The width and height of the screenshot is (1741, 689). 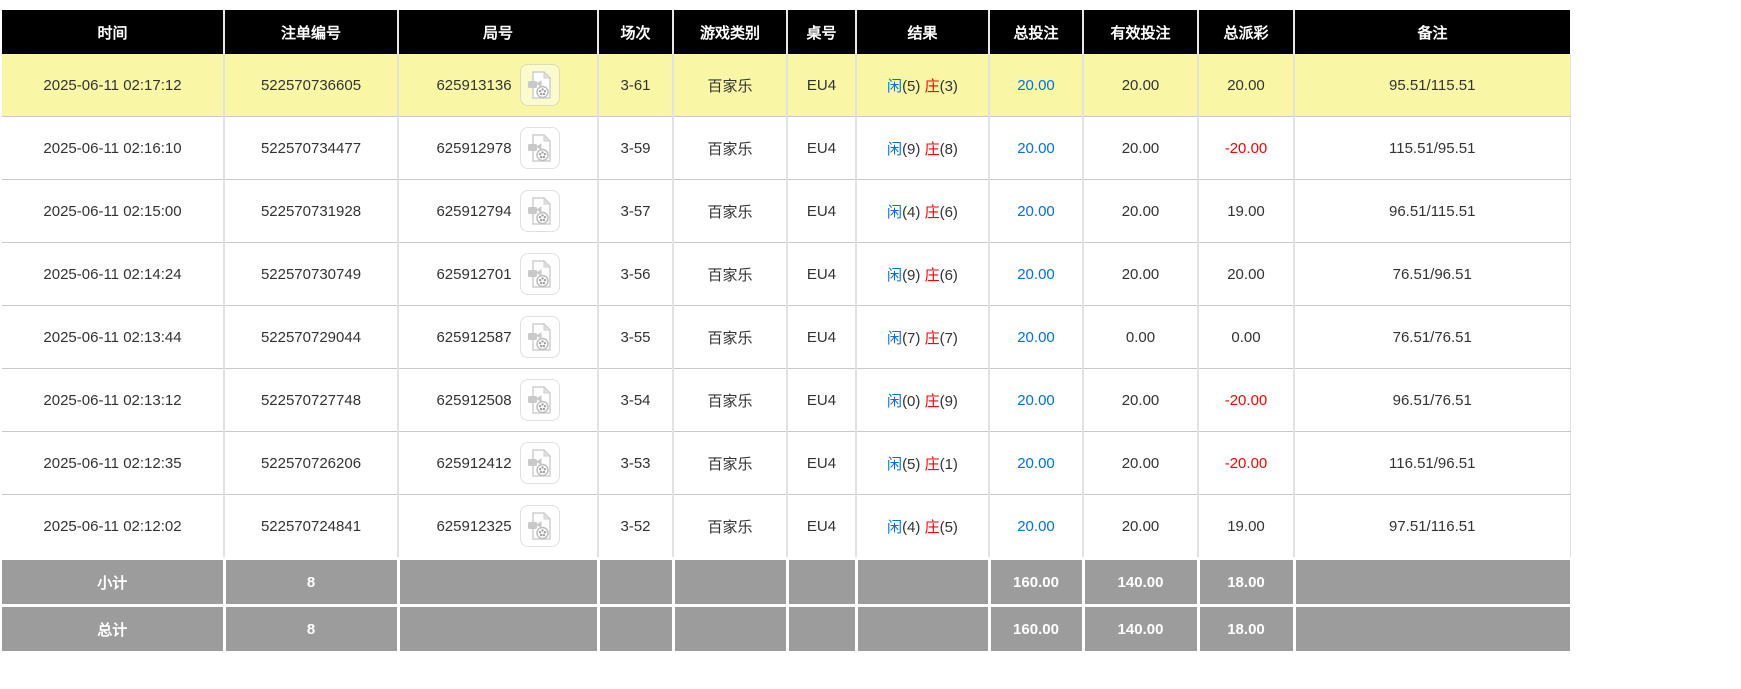 What do you see at coordinates (923, 148) in the screenshot?
I see `result-cell: 闲(9) 庄(8)` at bounding box center [923, 148].